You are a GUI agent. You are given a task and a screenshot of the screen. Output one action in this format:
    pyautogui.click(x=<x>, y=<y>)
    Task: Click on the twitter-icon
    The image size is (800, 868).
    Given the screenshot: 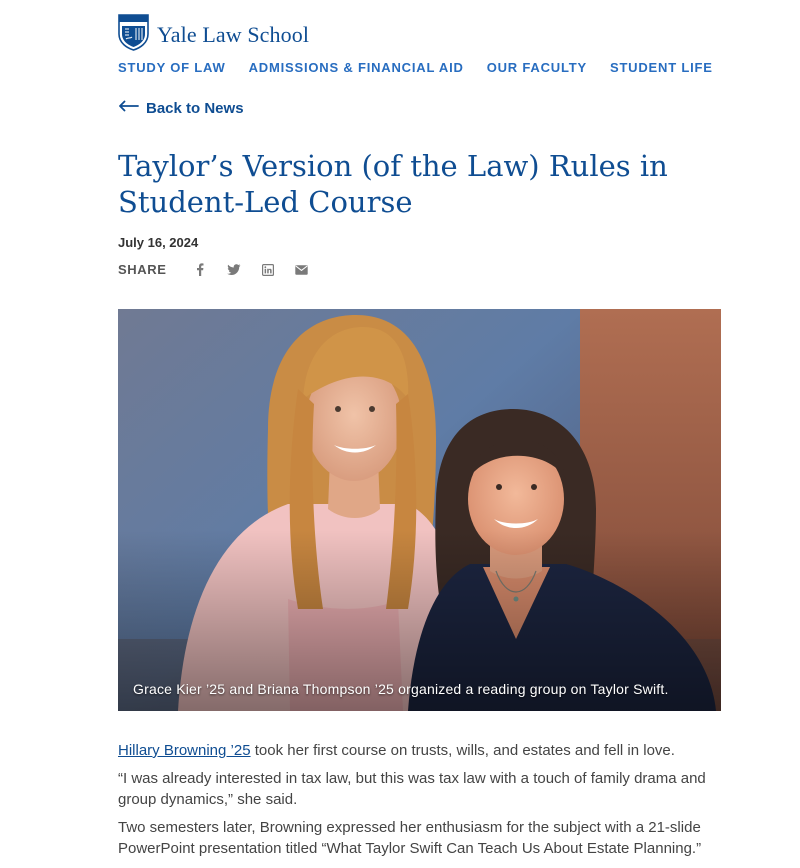 What is the action you would take?
    pyautogui.click(x=233, y=270)
    